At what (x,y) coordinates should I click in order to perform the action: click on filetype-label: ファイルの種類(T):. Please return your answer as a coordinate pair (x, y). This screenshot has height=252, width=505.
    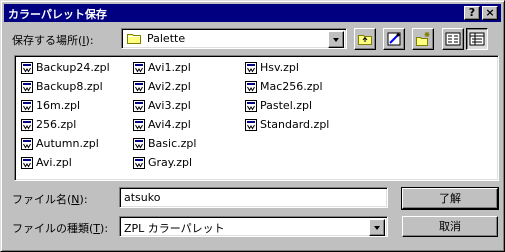
    Looking at the image, I should click on (60, 228).